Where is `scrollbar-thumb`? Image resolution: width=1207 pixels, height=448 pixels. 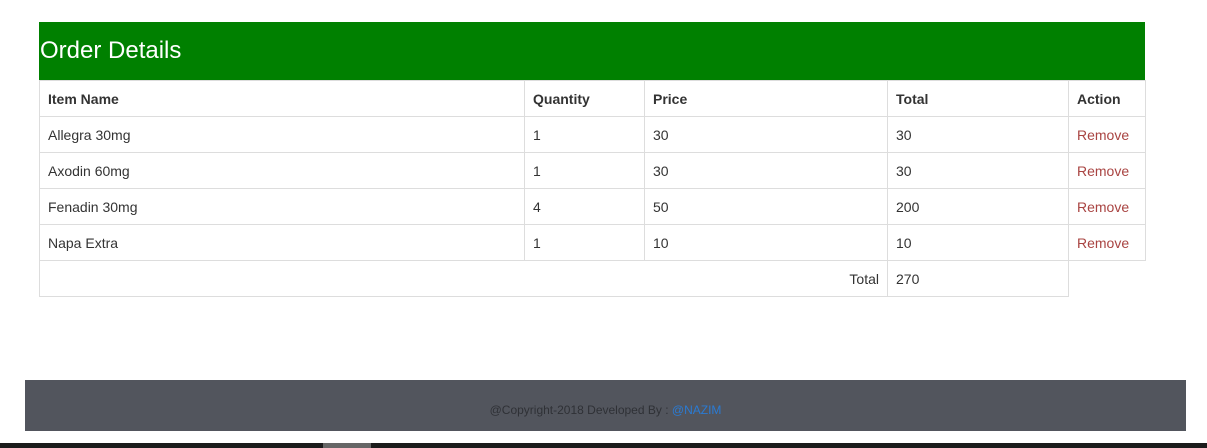 scrollbar-thumb is located at coordinates (347, 445).